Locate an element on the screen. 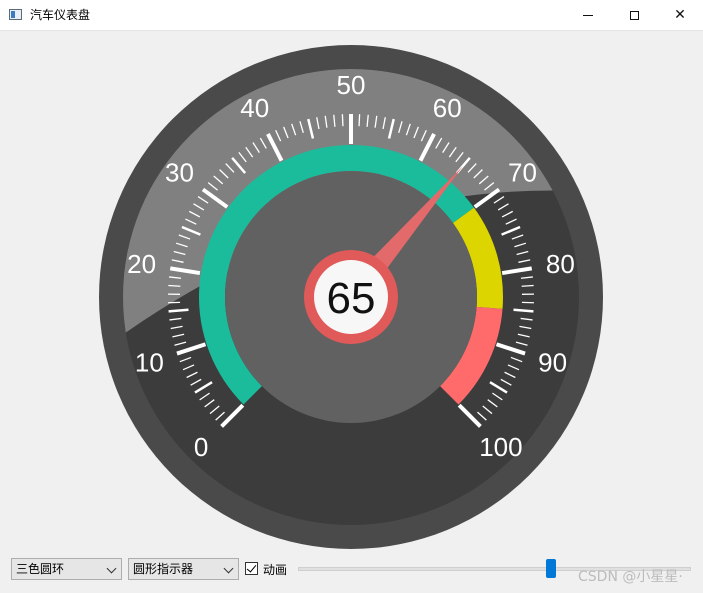 The height and width of the screenshot is (593, 703). close-icon: ✕ is located at coordinates (680, 15).